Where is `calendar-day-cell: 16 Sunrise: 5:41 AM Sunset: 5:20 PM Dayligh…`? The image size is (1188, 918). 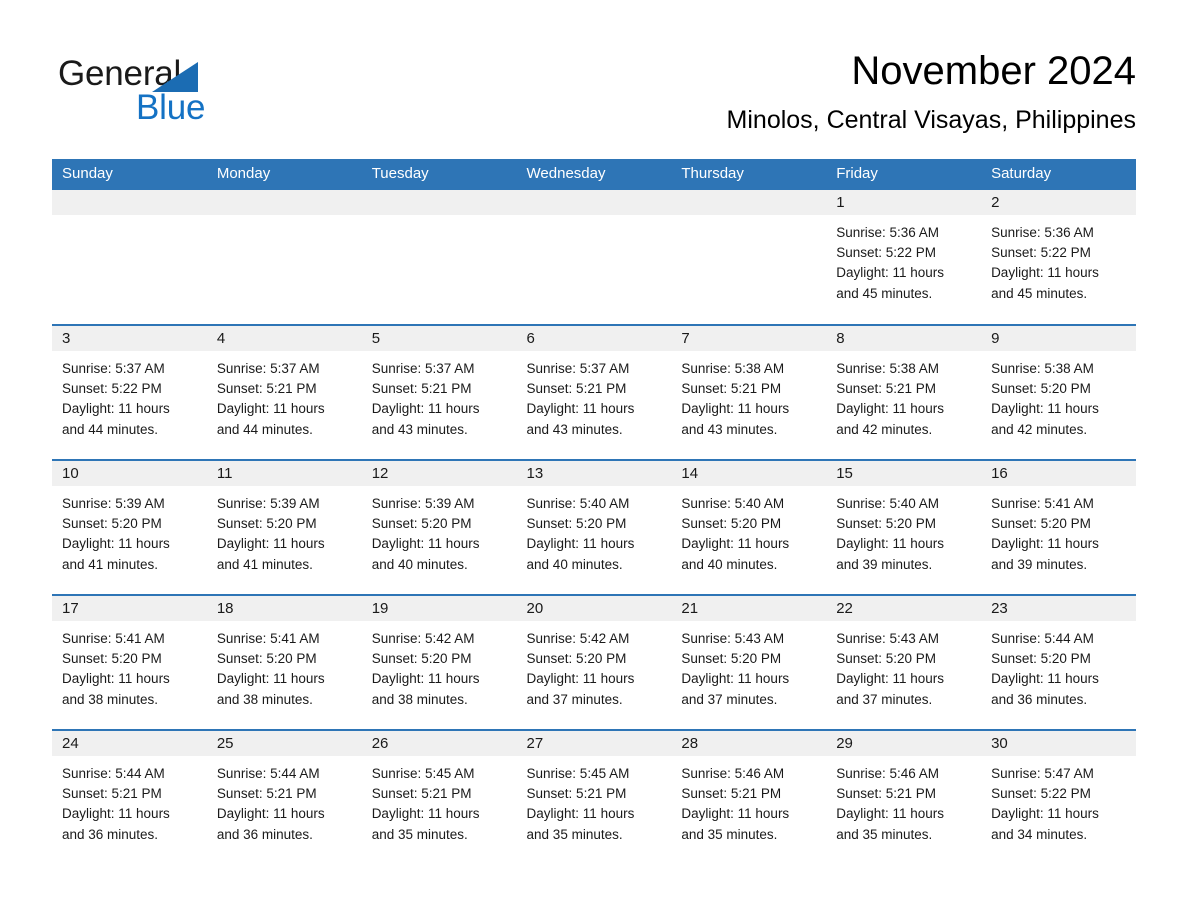
calendar-day-cell: 16 Sunrise: 5:41 AM Sunset: 5:20 PM Dayligh… is located at coordinates (1058, 527).